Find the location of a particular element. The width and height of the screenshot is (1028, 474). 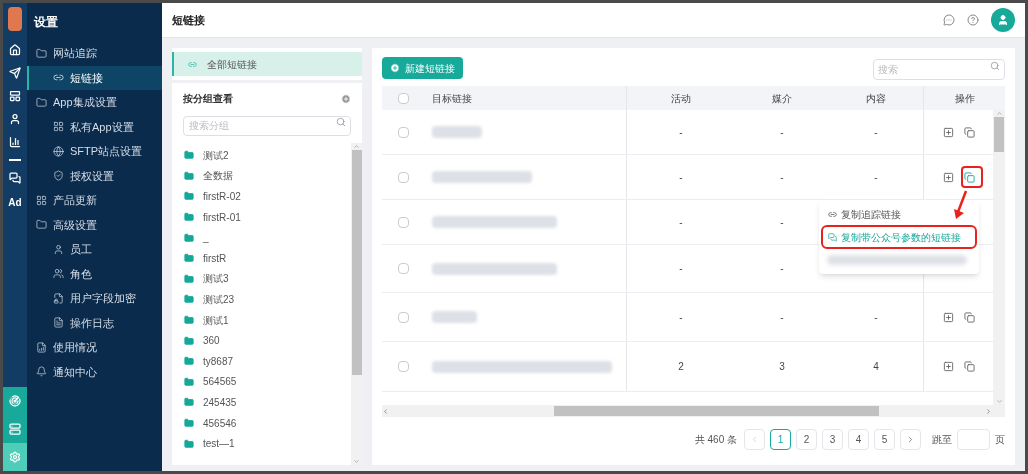

server-button is located at coordinates (15, 429).